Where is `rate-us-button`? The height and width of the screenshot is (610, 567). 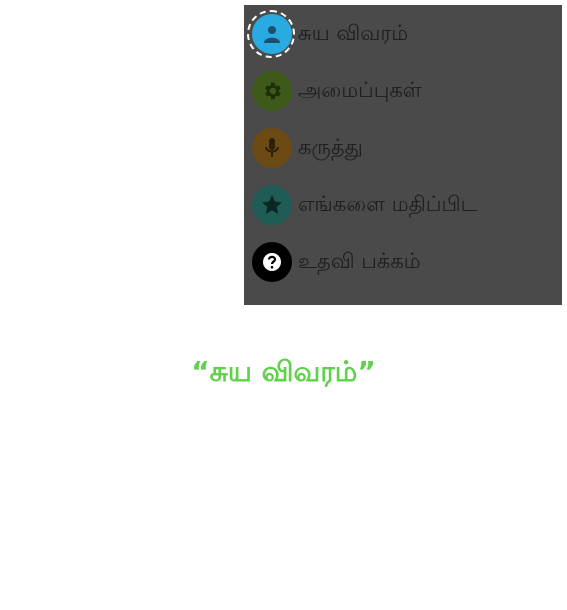
rate-us-button is located at coordinates (272, 205).